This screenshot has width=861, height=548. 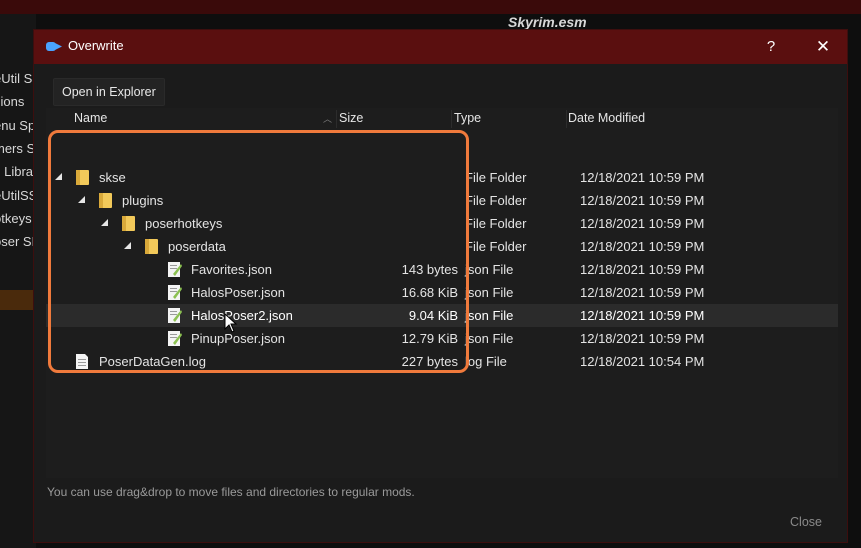 I want to click on background-mod-item: enu Sp, so click(x=18, y=125).